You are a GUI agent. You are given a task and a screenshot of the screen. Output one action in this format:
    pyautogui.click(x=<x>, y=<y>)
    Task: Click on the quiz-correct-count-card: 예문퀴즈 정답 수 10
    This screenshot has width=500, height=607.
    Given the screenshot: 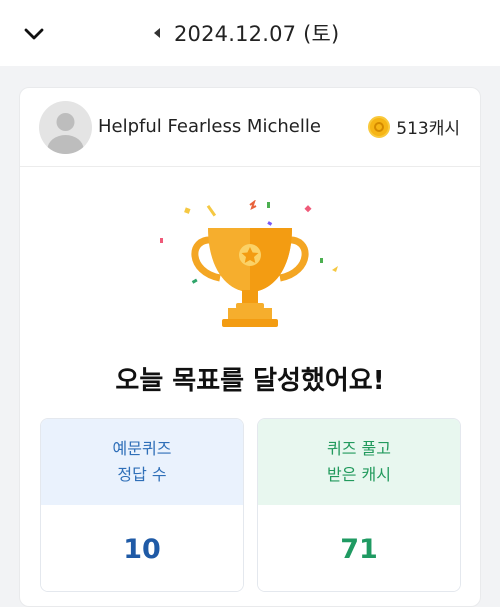 What is the action you would take?
    pyautogui.click(x=142, y=505)
    